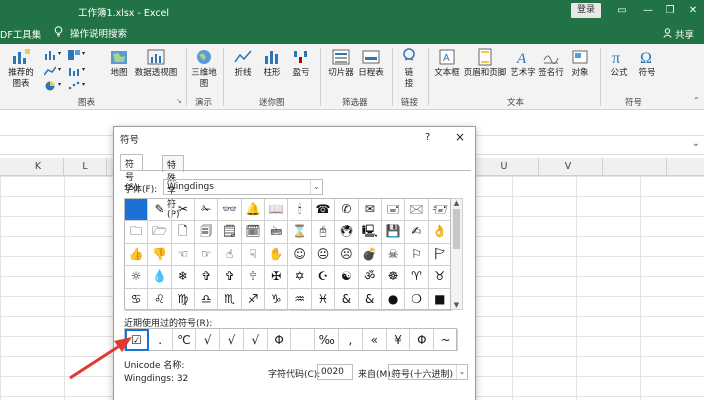 The height and width of the screenshot is (400, 704). Describe the element at coordinates (393, 299) in the screenshot. I see `symbol-cell: ●` at that location.